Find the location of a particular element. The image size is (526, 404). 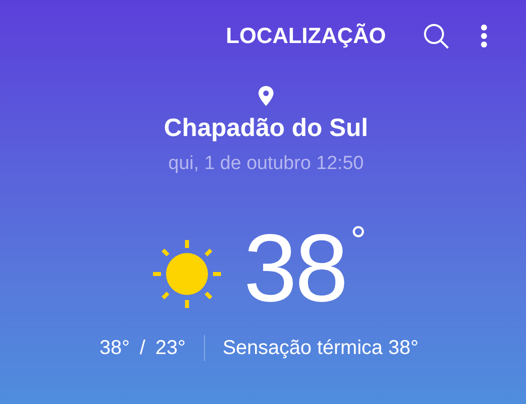

sun-icon is located at coordinates (187, 274).